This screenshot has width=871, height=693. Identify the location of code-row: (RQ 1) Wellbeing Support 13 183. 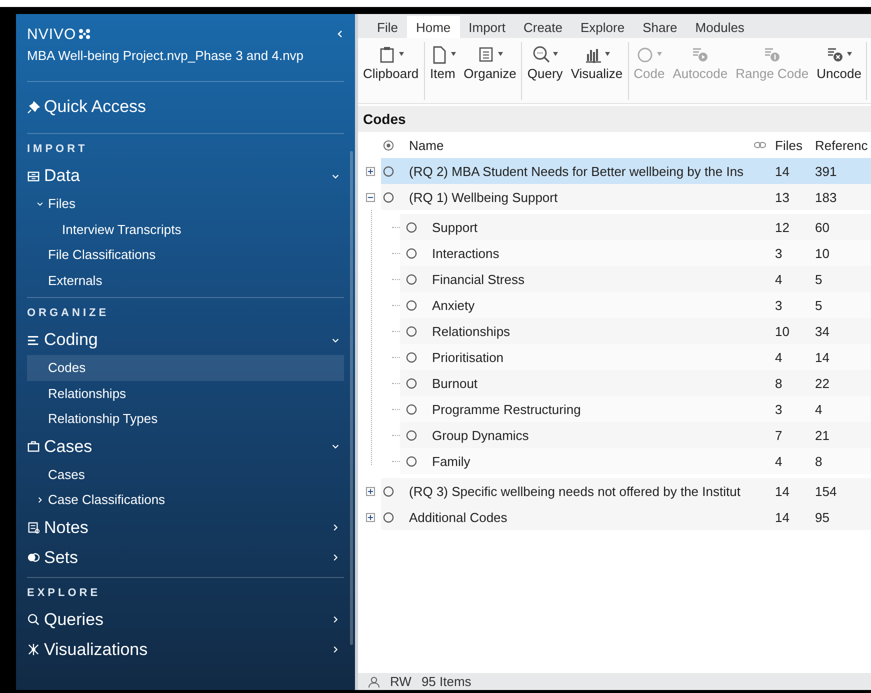
(626, 197).